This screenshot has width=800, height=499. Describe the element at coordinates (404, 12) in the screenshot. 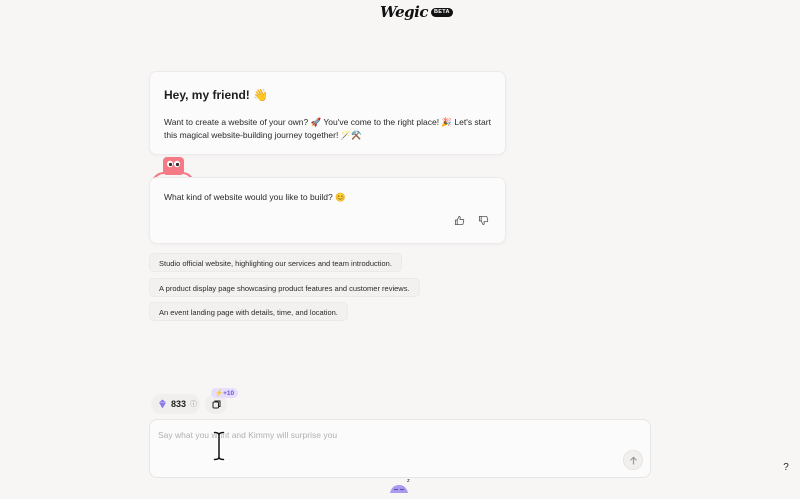

I see `logo-wordmark: Wegic` at that location.